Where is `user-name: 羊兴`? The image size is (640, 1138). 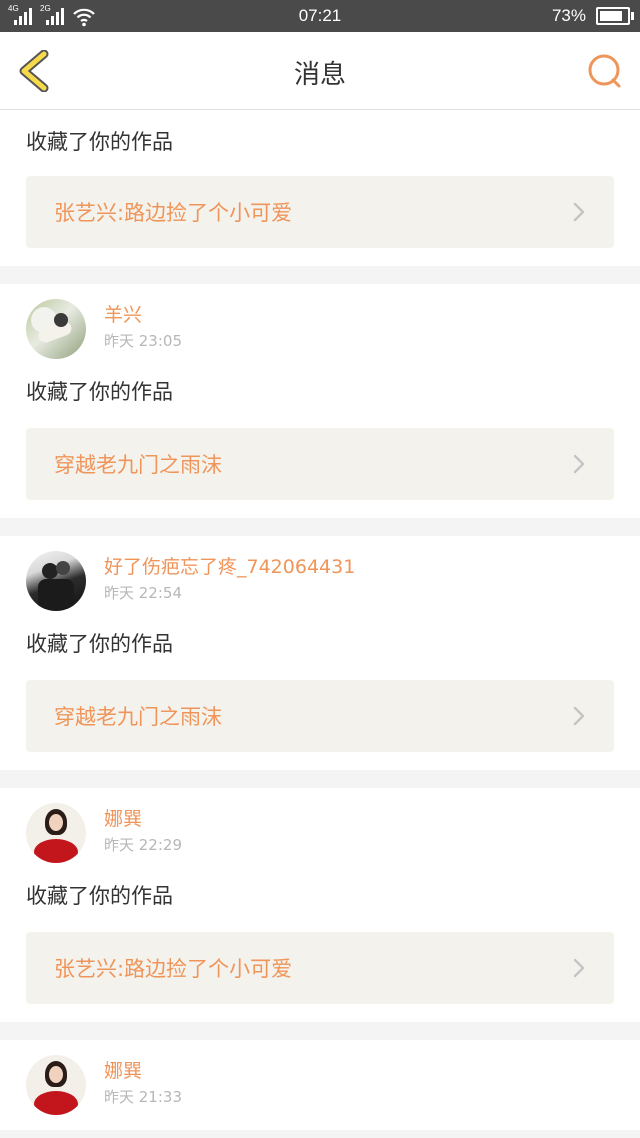 user-name: 羊兴 is located at coordinates (143, 315).